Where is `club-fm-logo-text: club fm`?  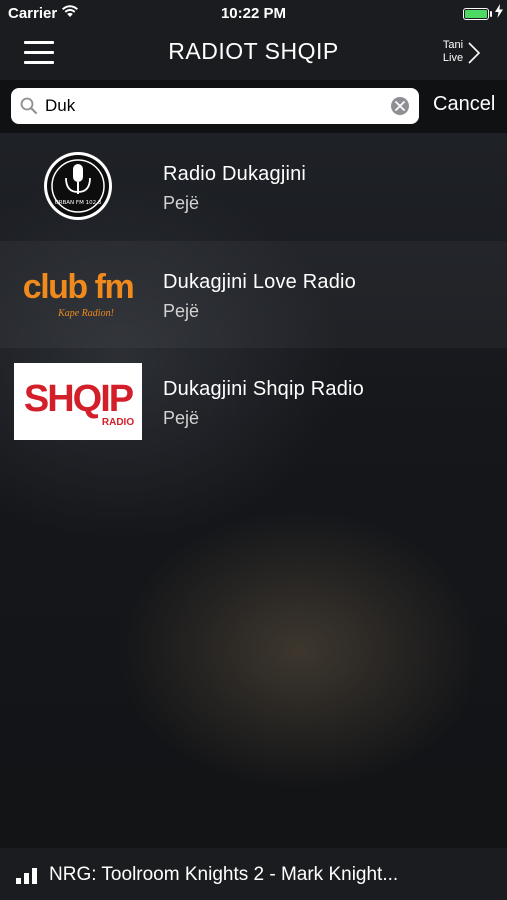 club-fm-logo-text: club fm is located at coordinates (78, 287).